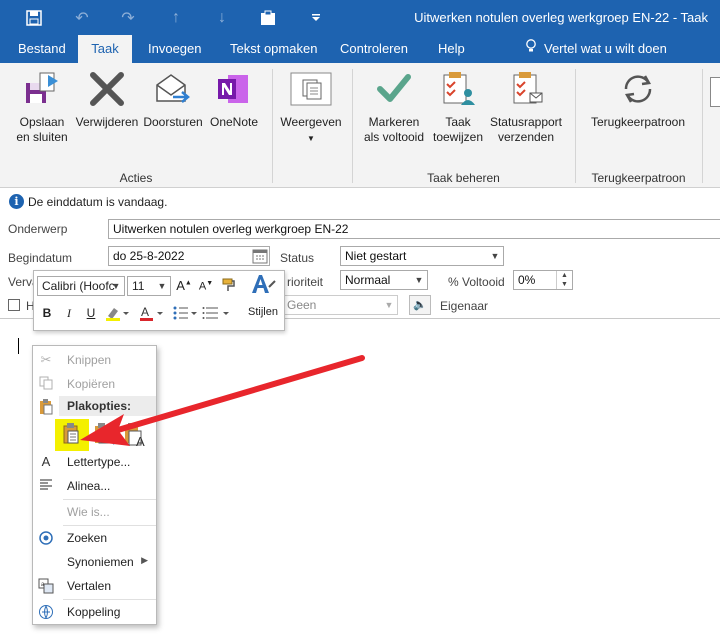  What do you see at coordinates (117, 314) in the screenshot?
I see `highlight-color-icon` at bounding box center [117, 314].